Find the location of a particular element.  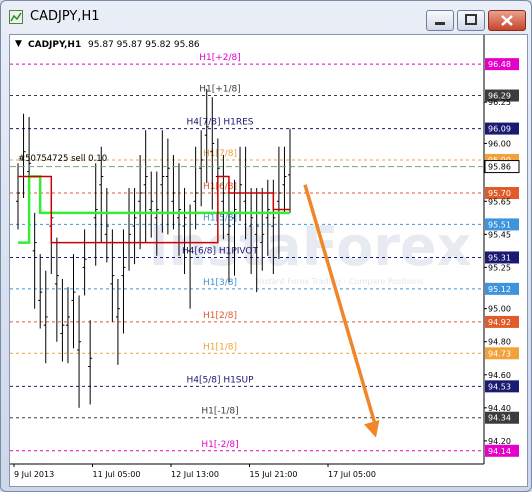

level-label: H1[3/8] is located at coordinates (220, 283).